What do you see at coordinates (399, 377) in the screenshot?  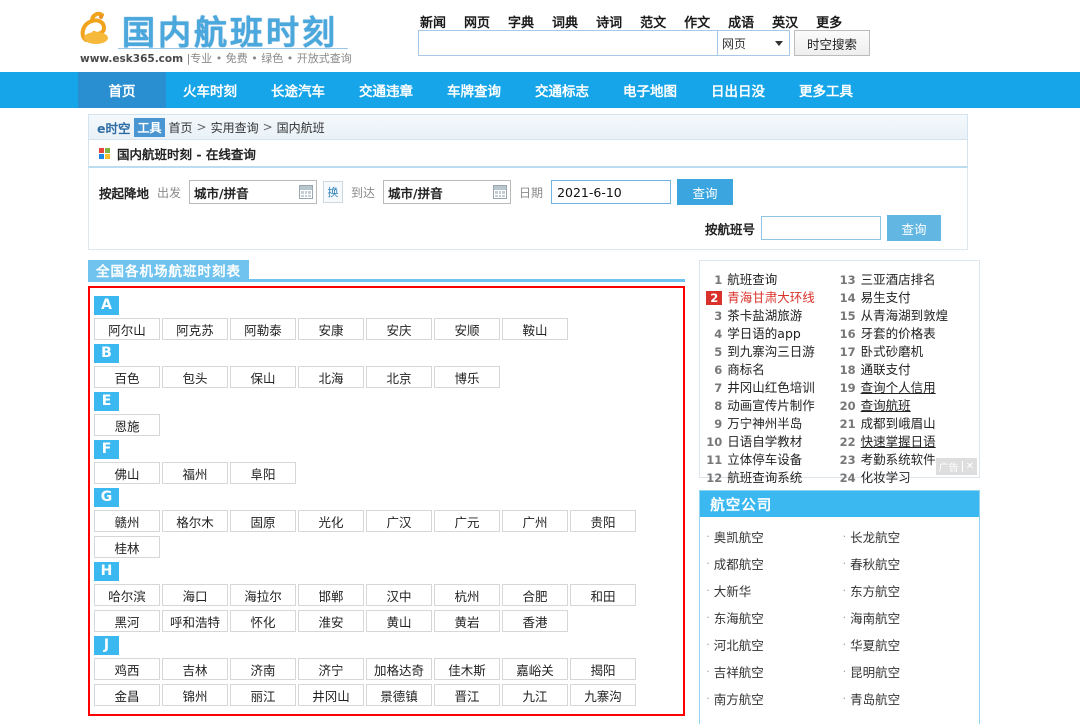 I see `airport-chip: 北京` at bounding box center [399, 377].